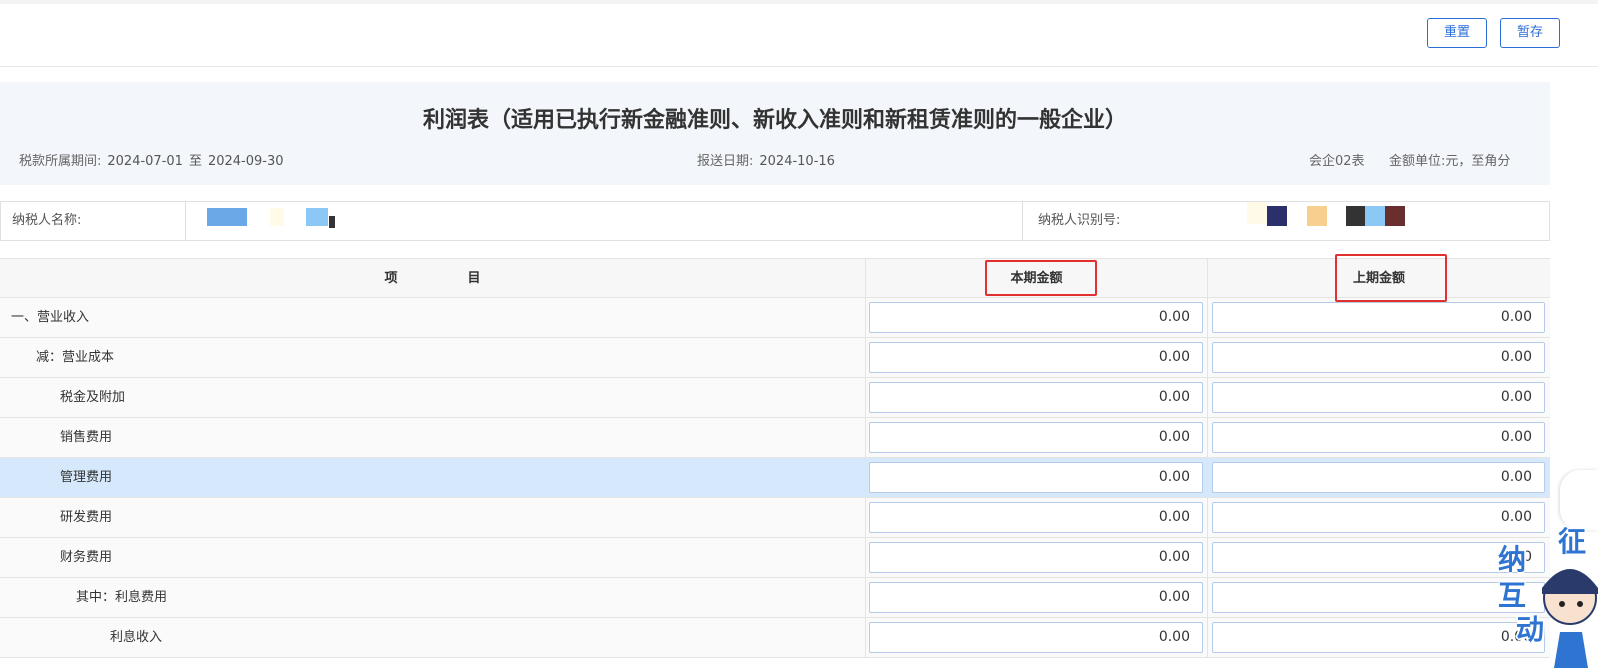  What do you see at coordinates (433, 557) in the screenshot?
I see `row-item-label: 财务费用` at bounding box center [433, 557].